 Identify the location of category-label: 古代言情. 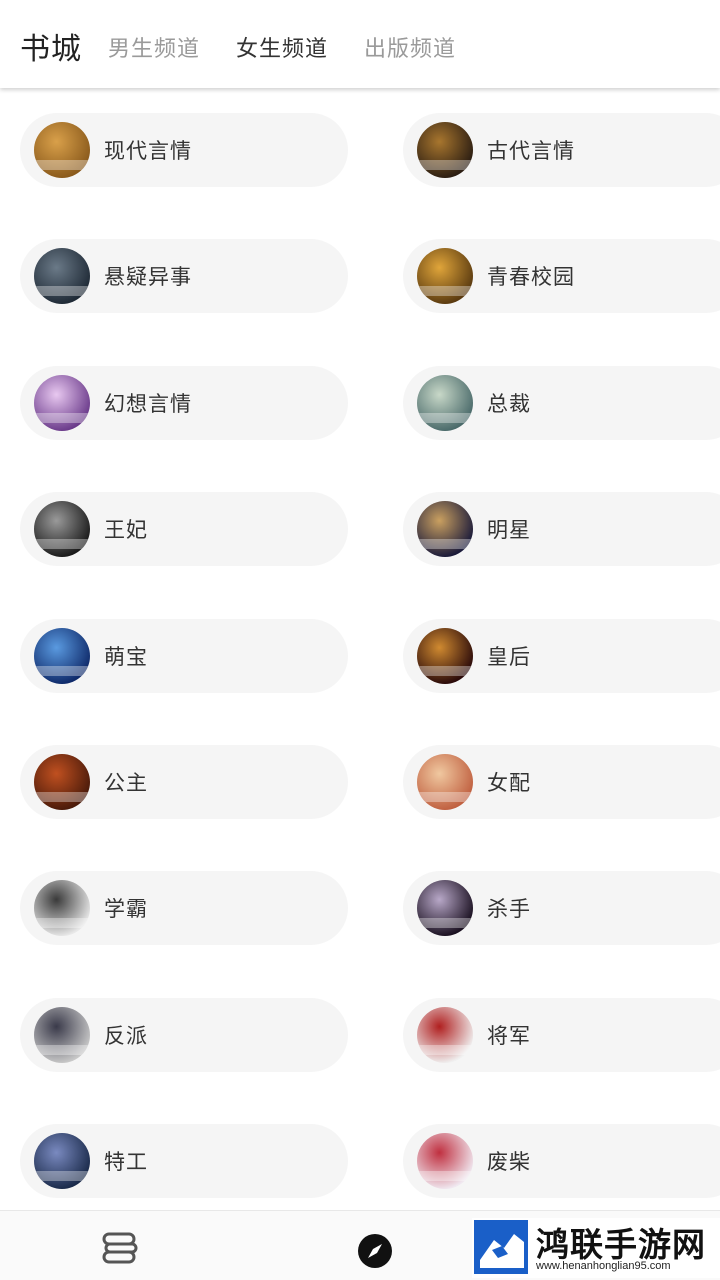
(531, 151).